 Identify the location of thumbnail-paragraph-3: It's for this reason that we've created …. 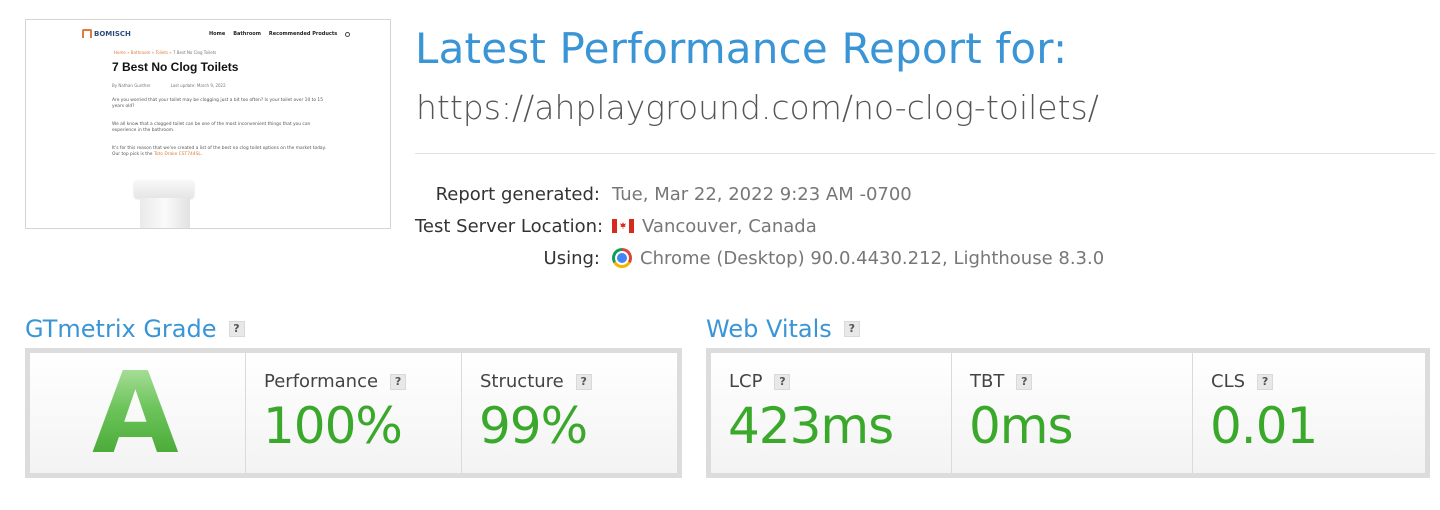
(219, 152).